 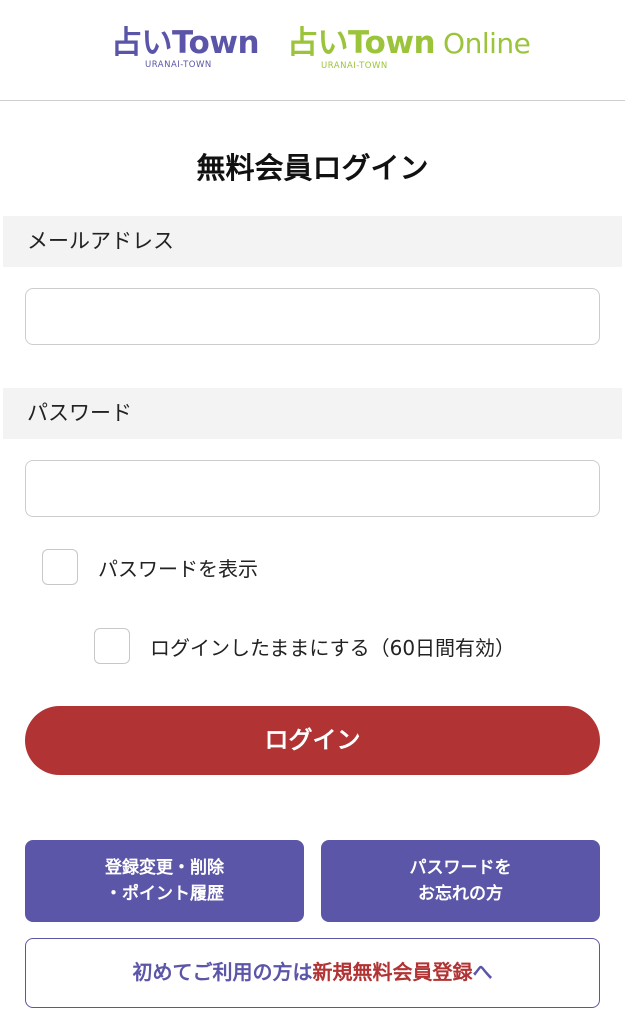 What do you see at coordinates (178, 65) in the screenshot?
I see `logo-subtext: URANAI-TOWN` at bounding box center [178, 65].